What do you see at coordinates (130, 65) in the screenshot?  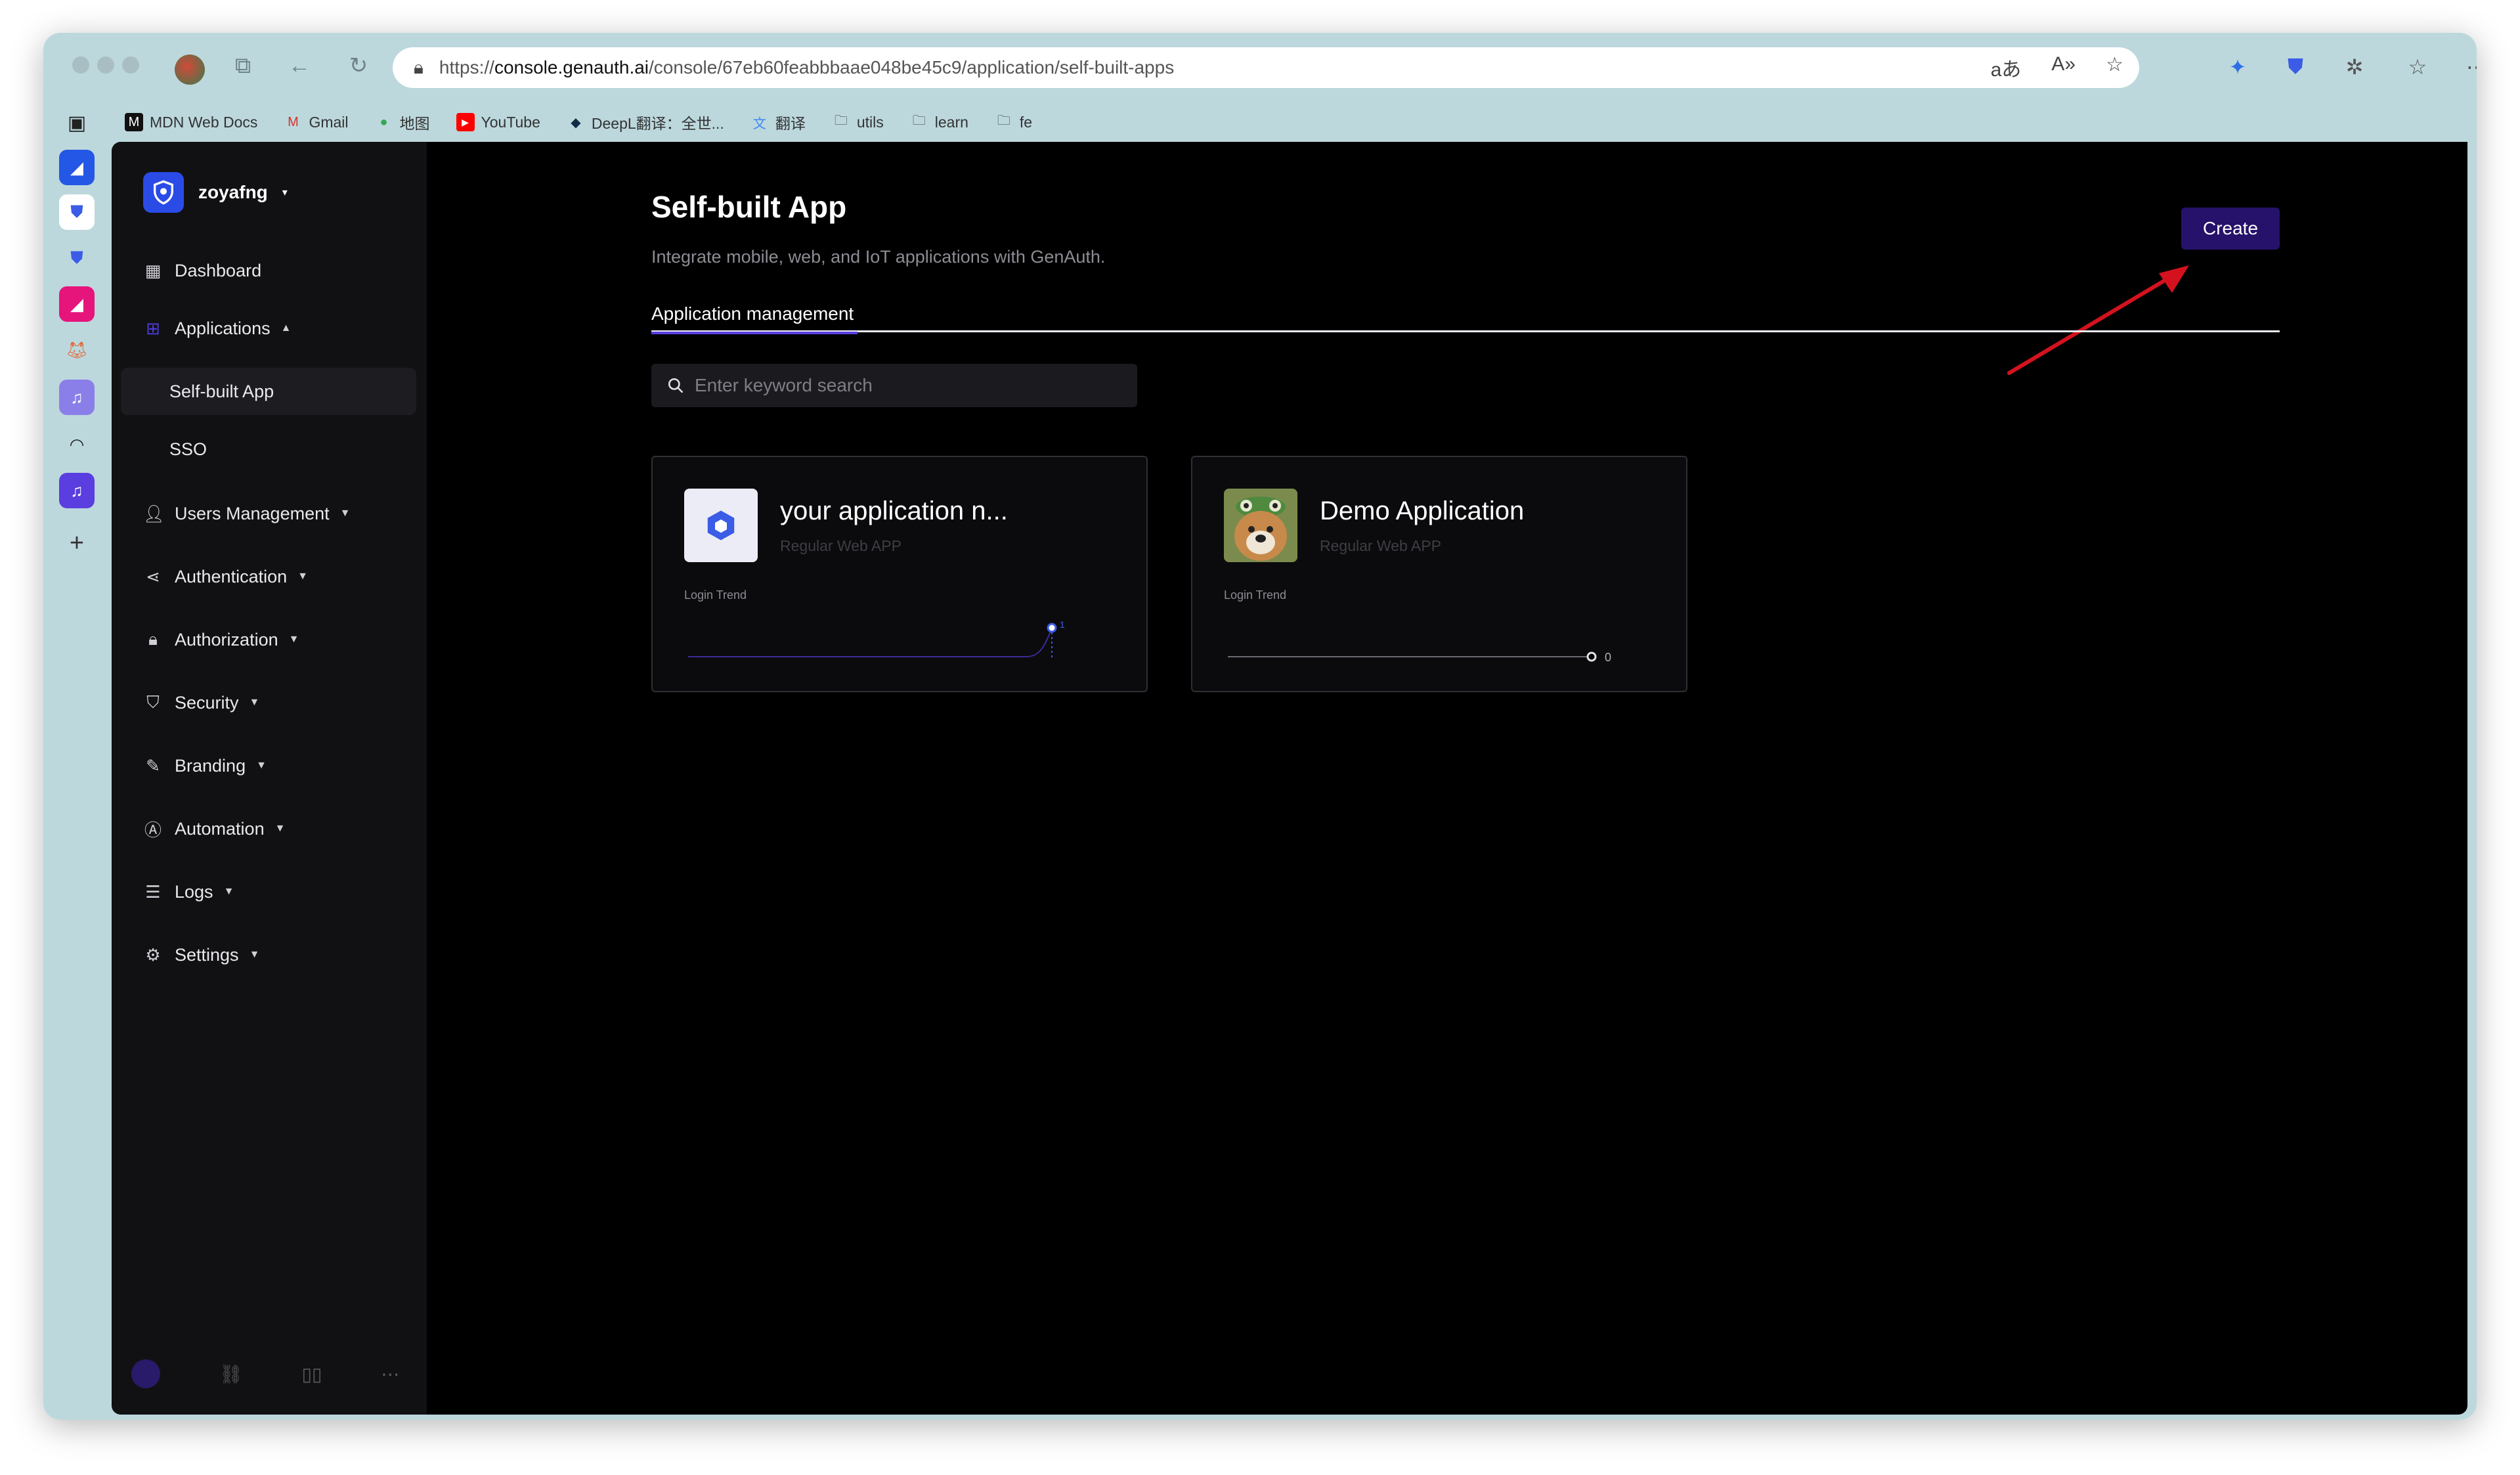 I see `zoom-window-button` at bounding box center [130, 65].